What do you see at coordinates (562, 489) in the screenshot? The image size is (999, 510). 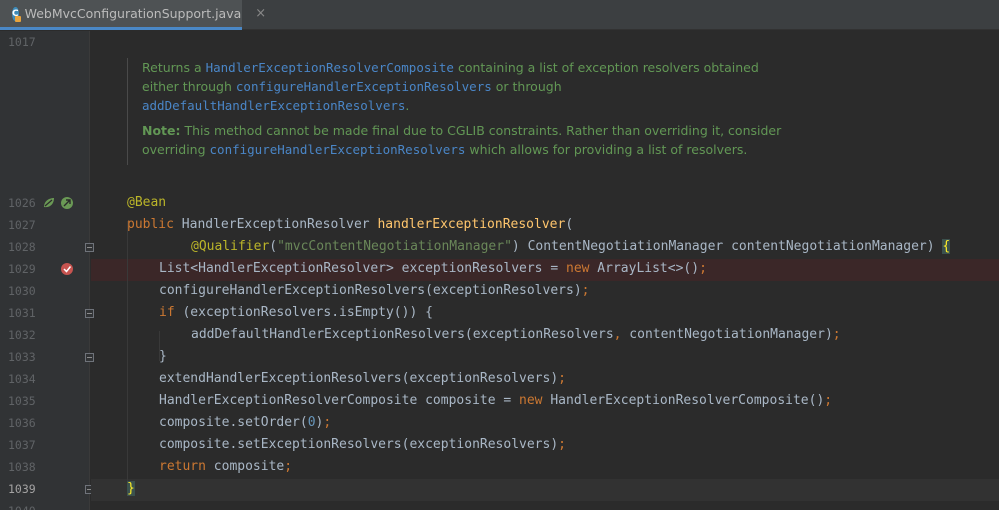 I see `code-line-1039: }` at bounding box center [562, 489].